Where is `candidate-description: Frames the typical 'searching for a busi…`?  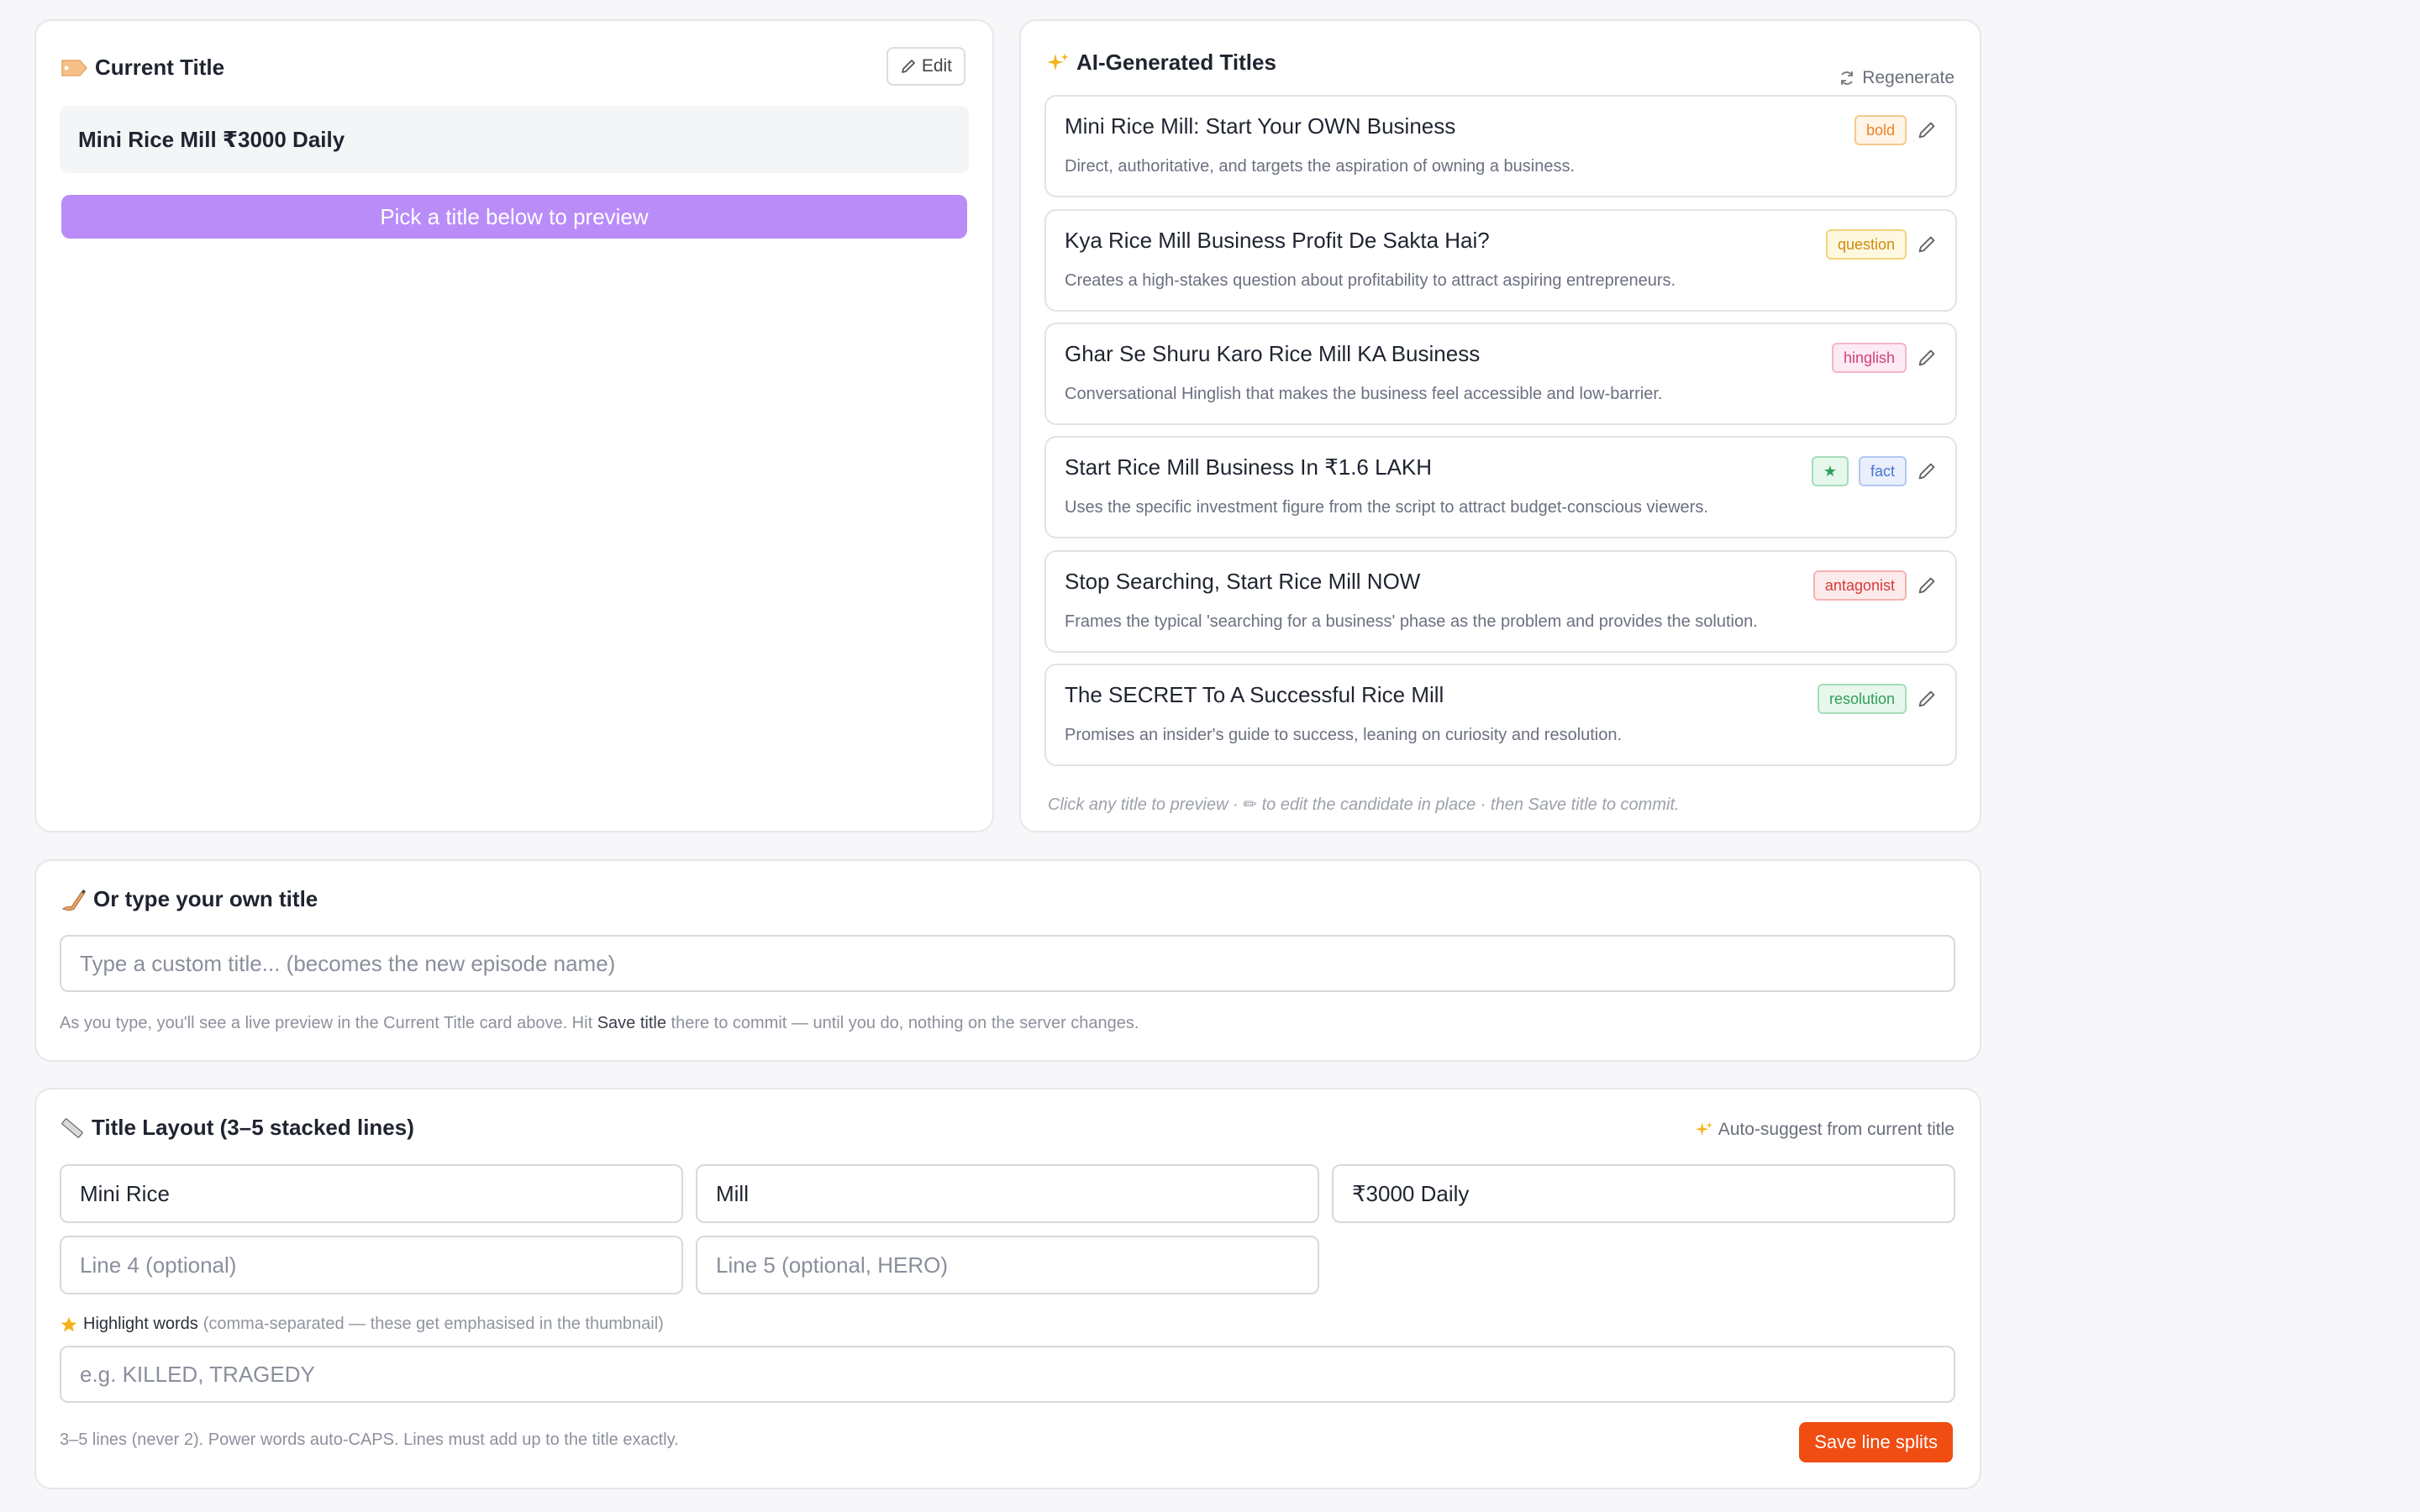
candidate-description: Frames the typical 'searching for a busi… is located at coordinates (1411, 621).